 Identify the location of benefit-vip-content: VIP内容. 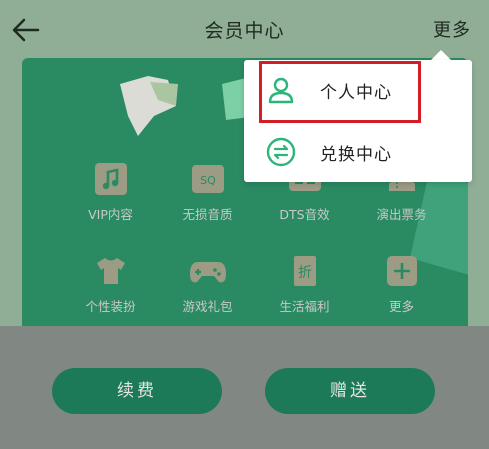
(110, 208).